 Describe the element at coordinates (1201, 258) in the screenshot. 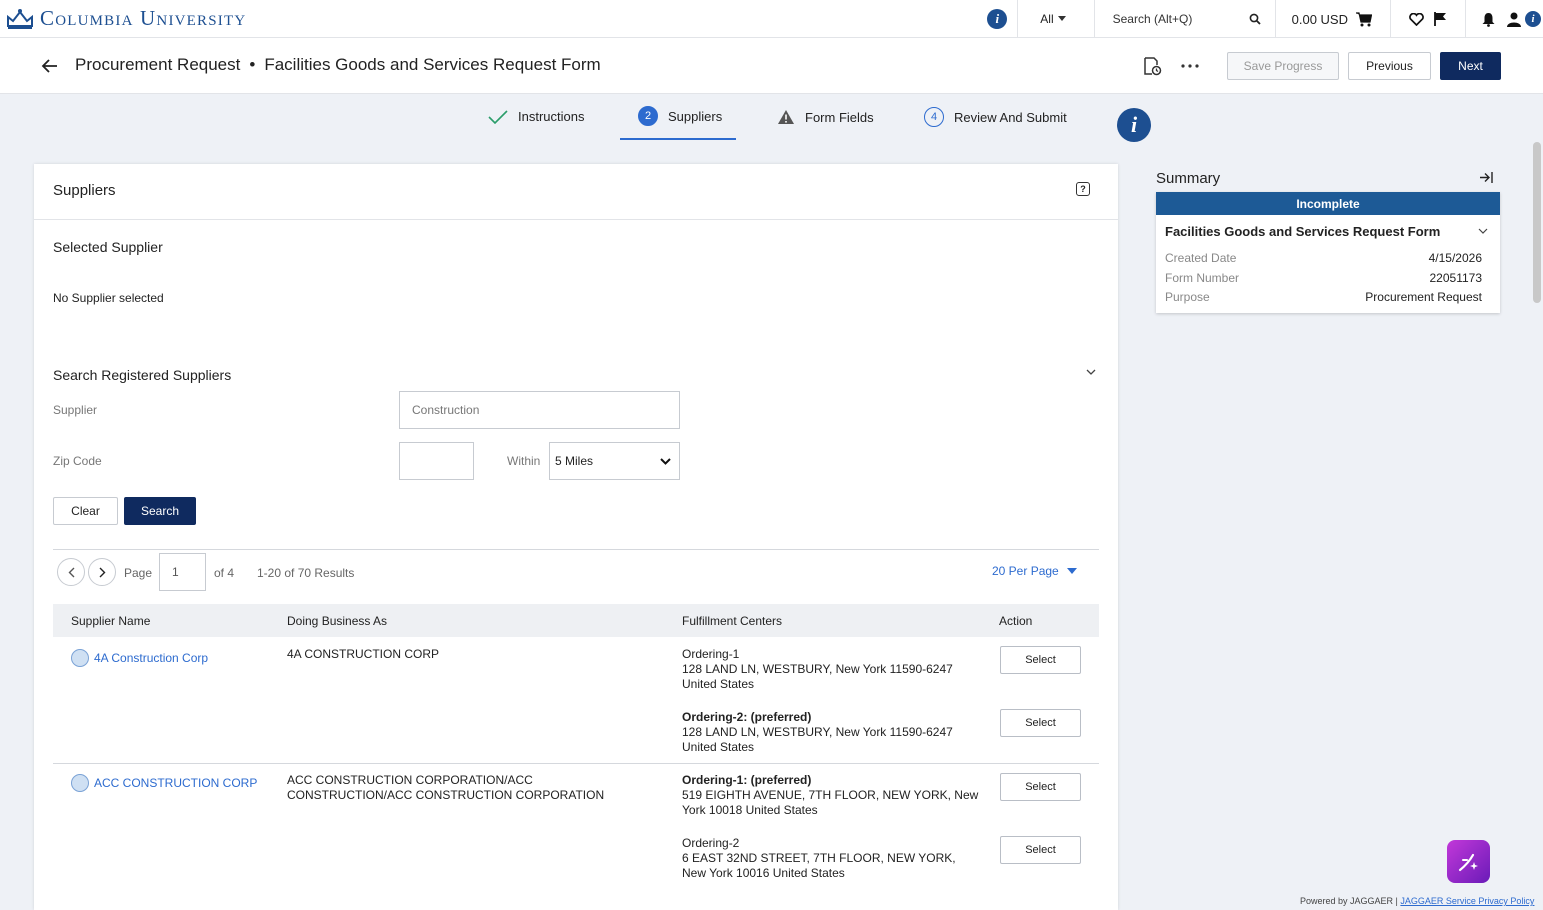

I see `summary-key: Created Date` at that location.